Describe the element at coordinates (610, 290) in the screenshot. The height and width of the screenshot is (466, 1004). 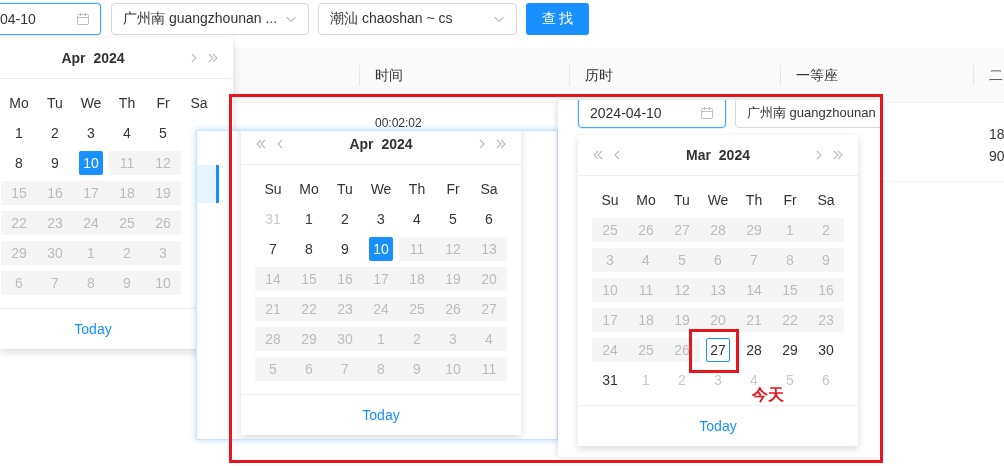
I see `date-cell: 10` at that location.